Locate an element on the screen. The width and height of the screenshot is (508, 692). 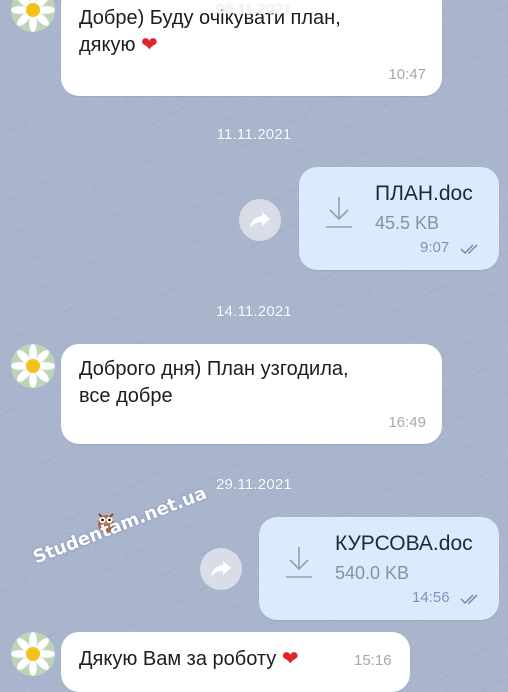
message-time: 14:56 is located at coordinates (431, 597).